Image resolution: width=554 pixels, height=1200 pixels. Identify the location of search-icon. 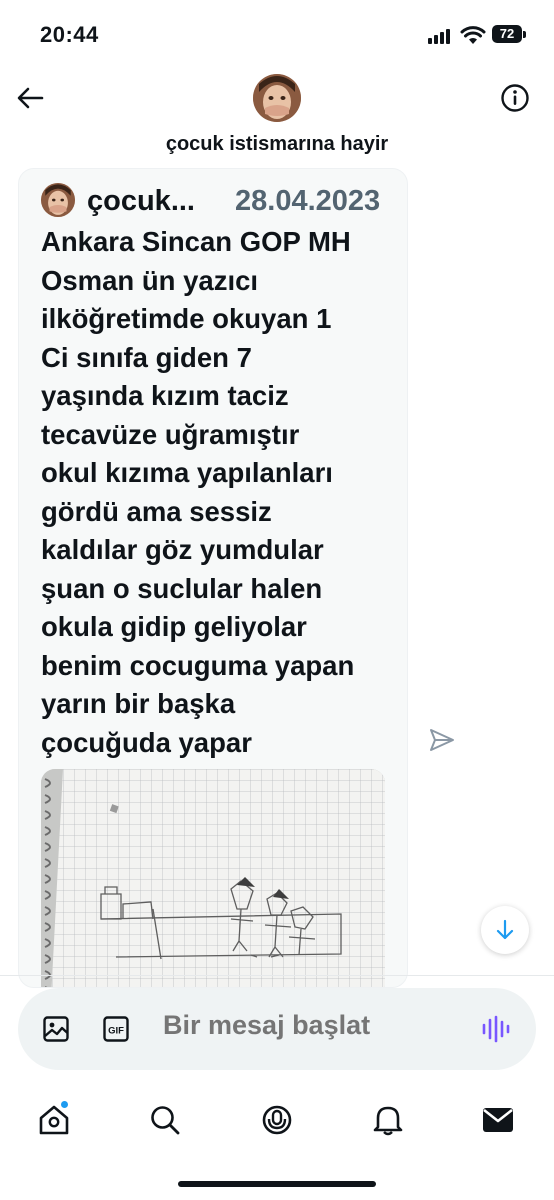
(165, 1120).